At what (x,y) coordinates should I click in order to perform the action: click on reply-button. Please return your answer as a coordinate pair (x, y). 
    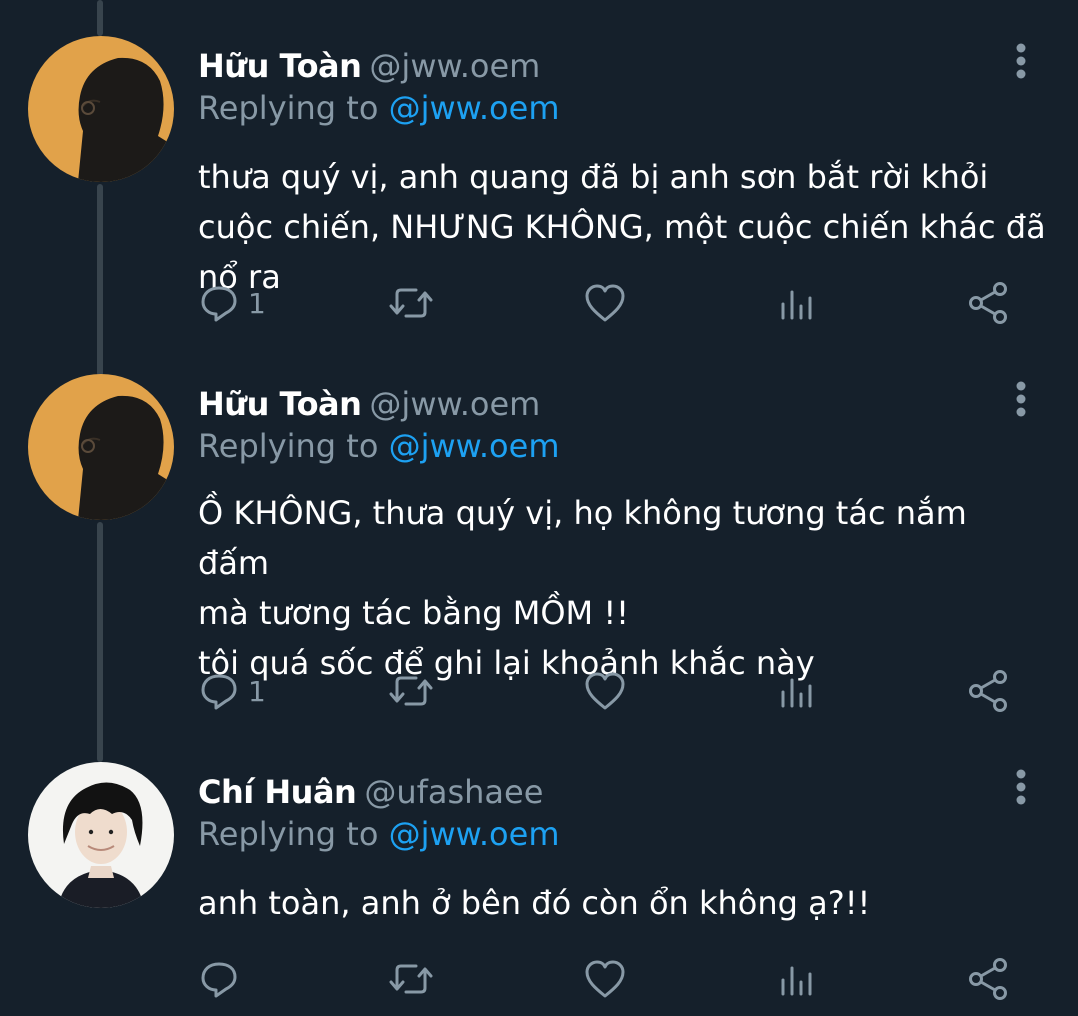
    Looking at the image, I should click on (223, 979).